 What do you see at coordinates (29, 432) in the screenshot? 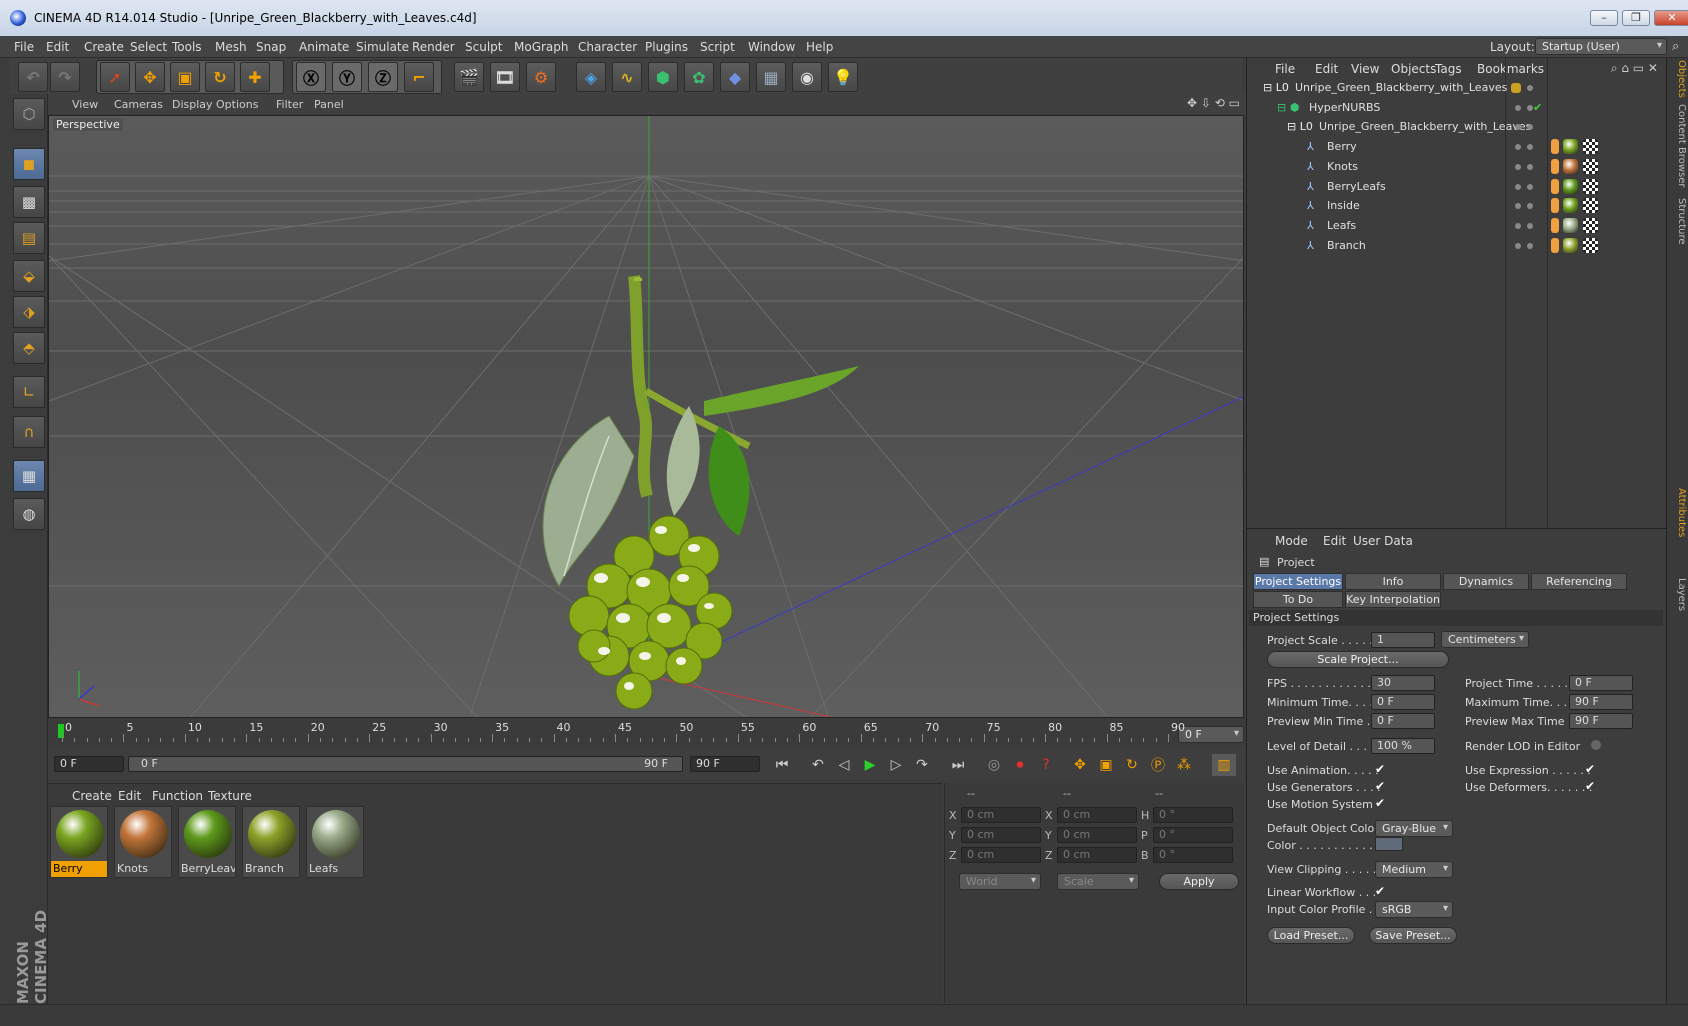
I see `snap-icon: ∩` at bounding box center [29, 432].